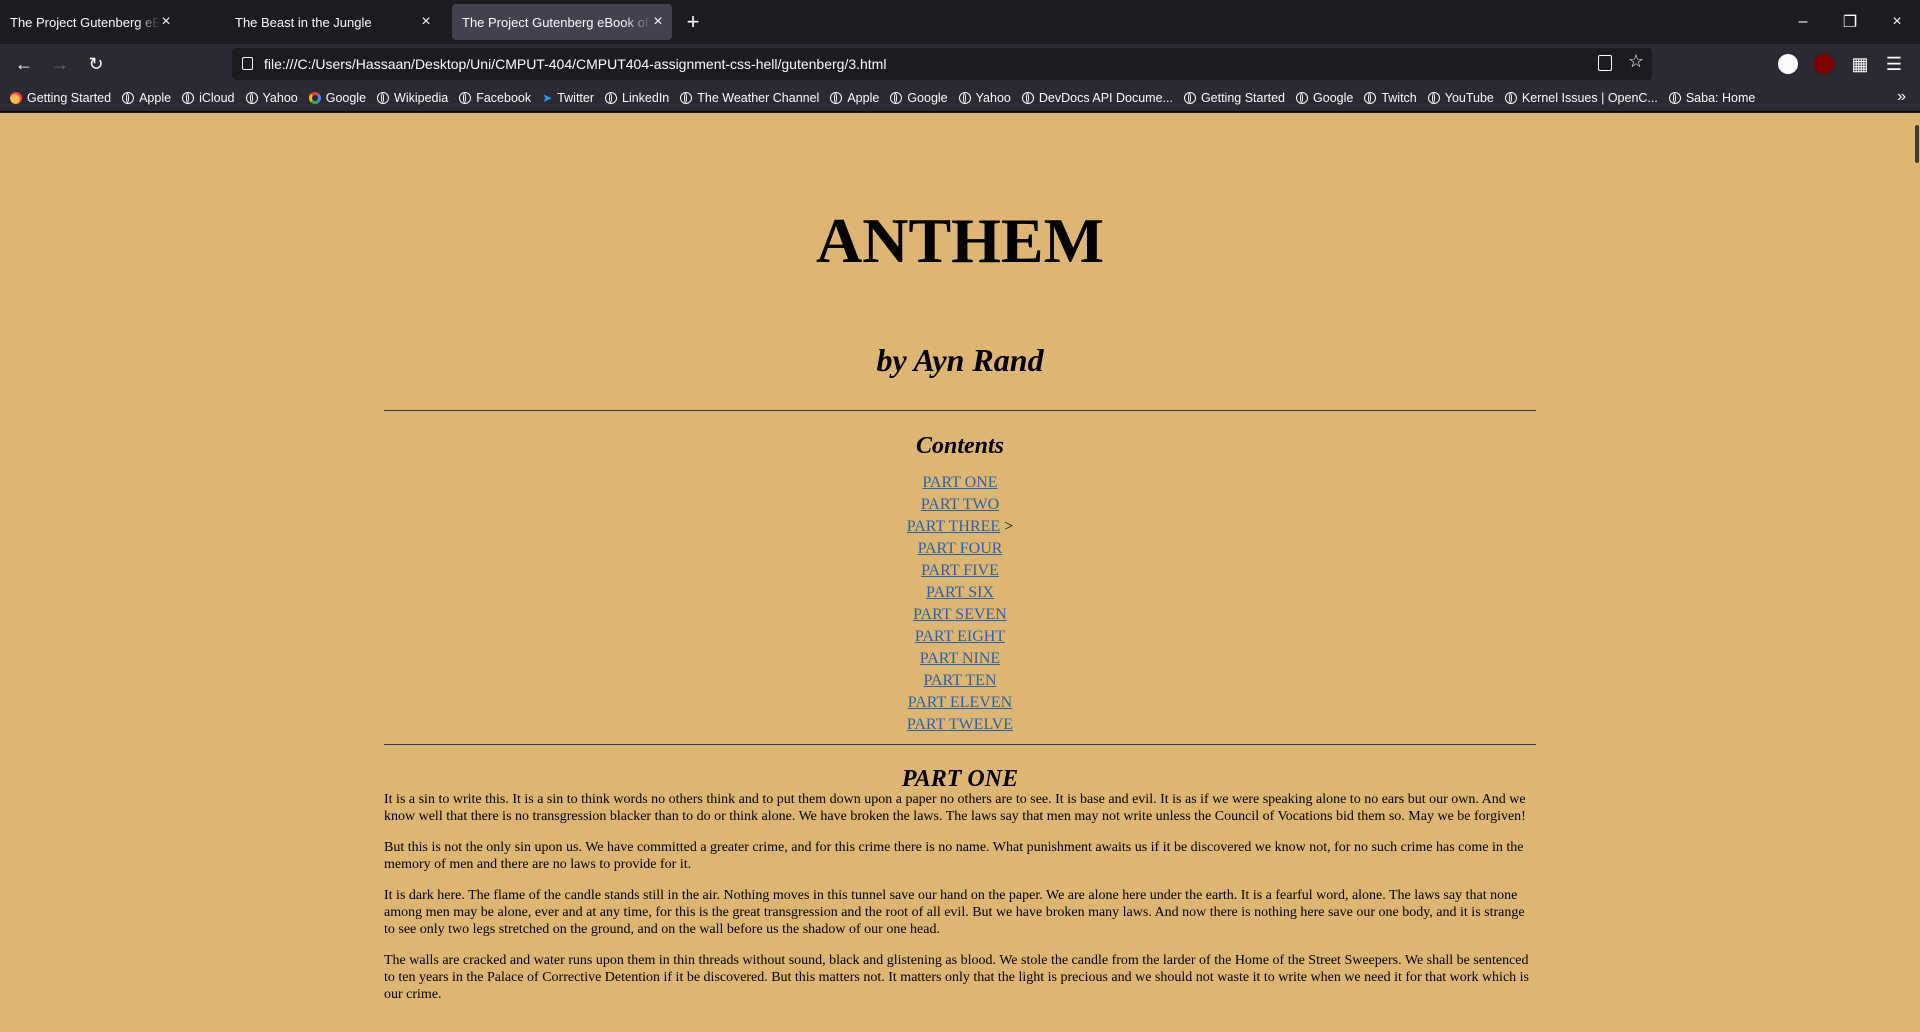 This screenshot has width=1920, height=1032. I want to click on toc-item: PART ELEVEN, so click(960, 703).